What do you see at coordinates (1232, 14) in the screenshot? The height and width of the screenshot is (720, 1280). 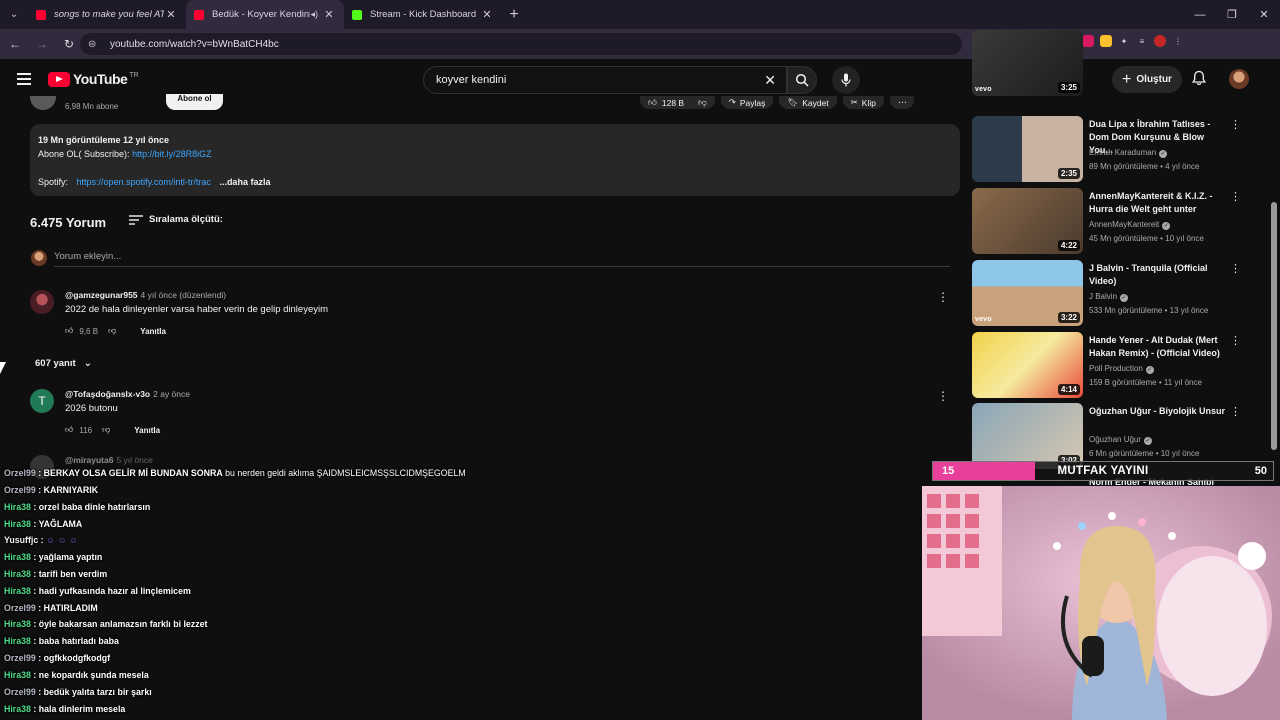 I see `restore-icon: ❐` at bounding box center [1232, 14].